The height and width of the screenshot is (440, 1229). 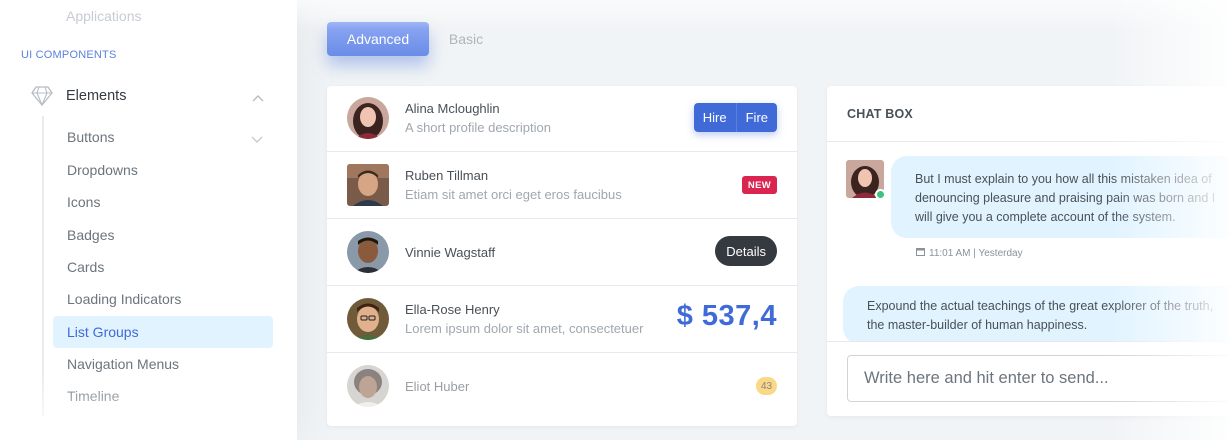 What do you see at coordinates (562, 386) in the screenshot?
I see `list-item: Eliot Huber 43` at bounding box center [562, 386].